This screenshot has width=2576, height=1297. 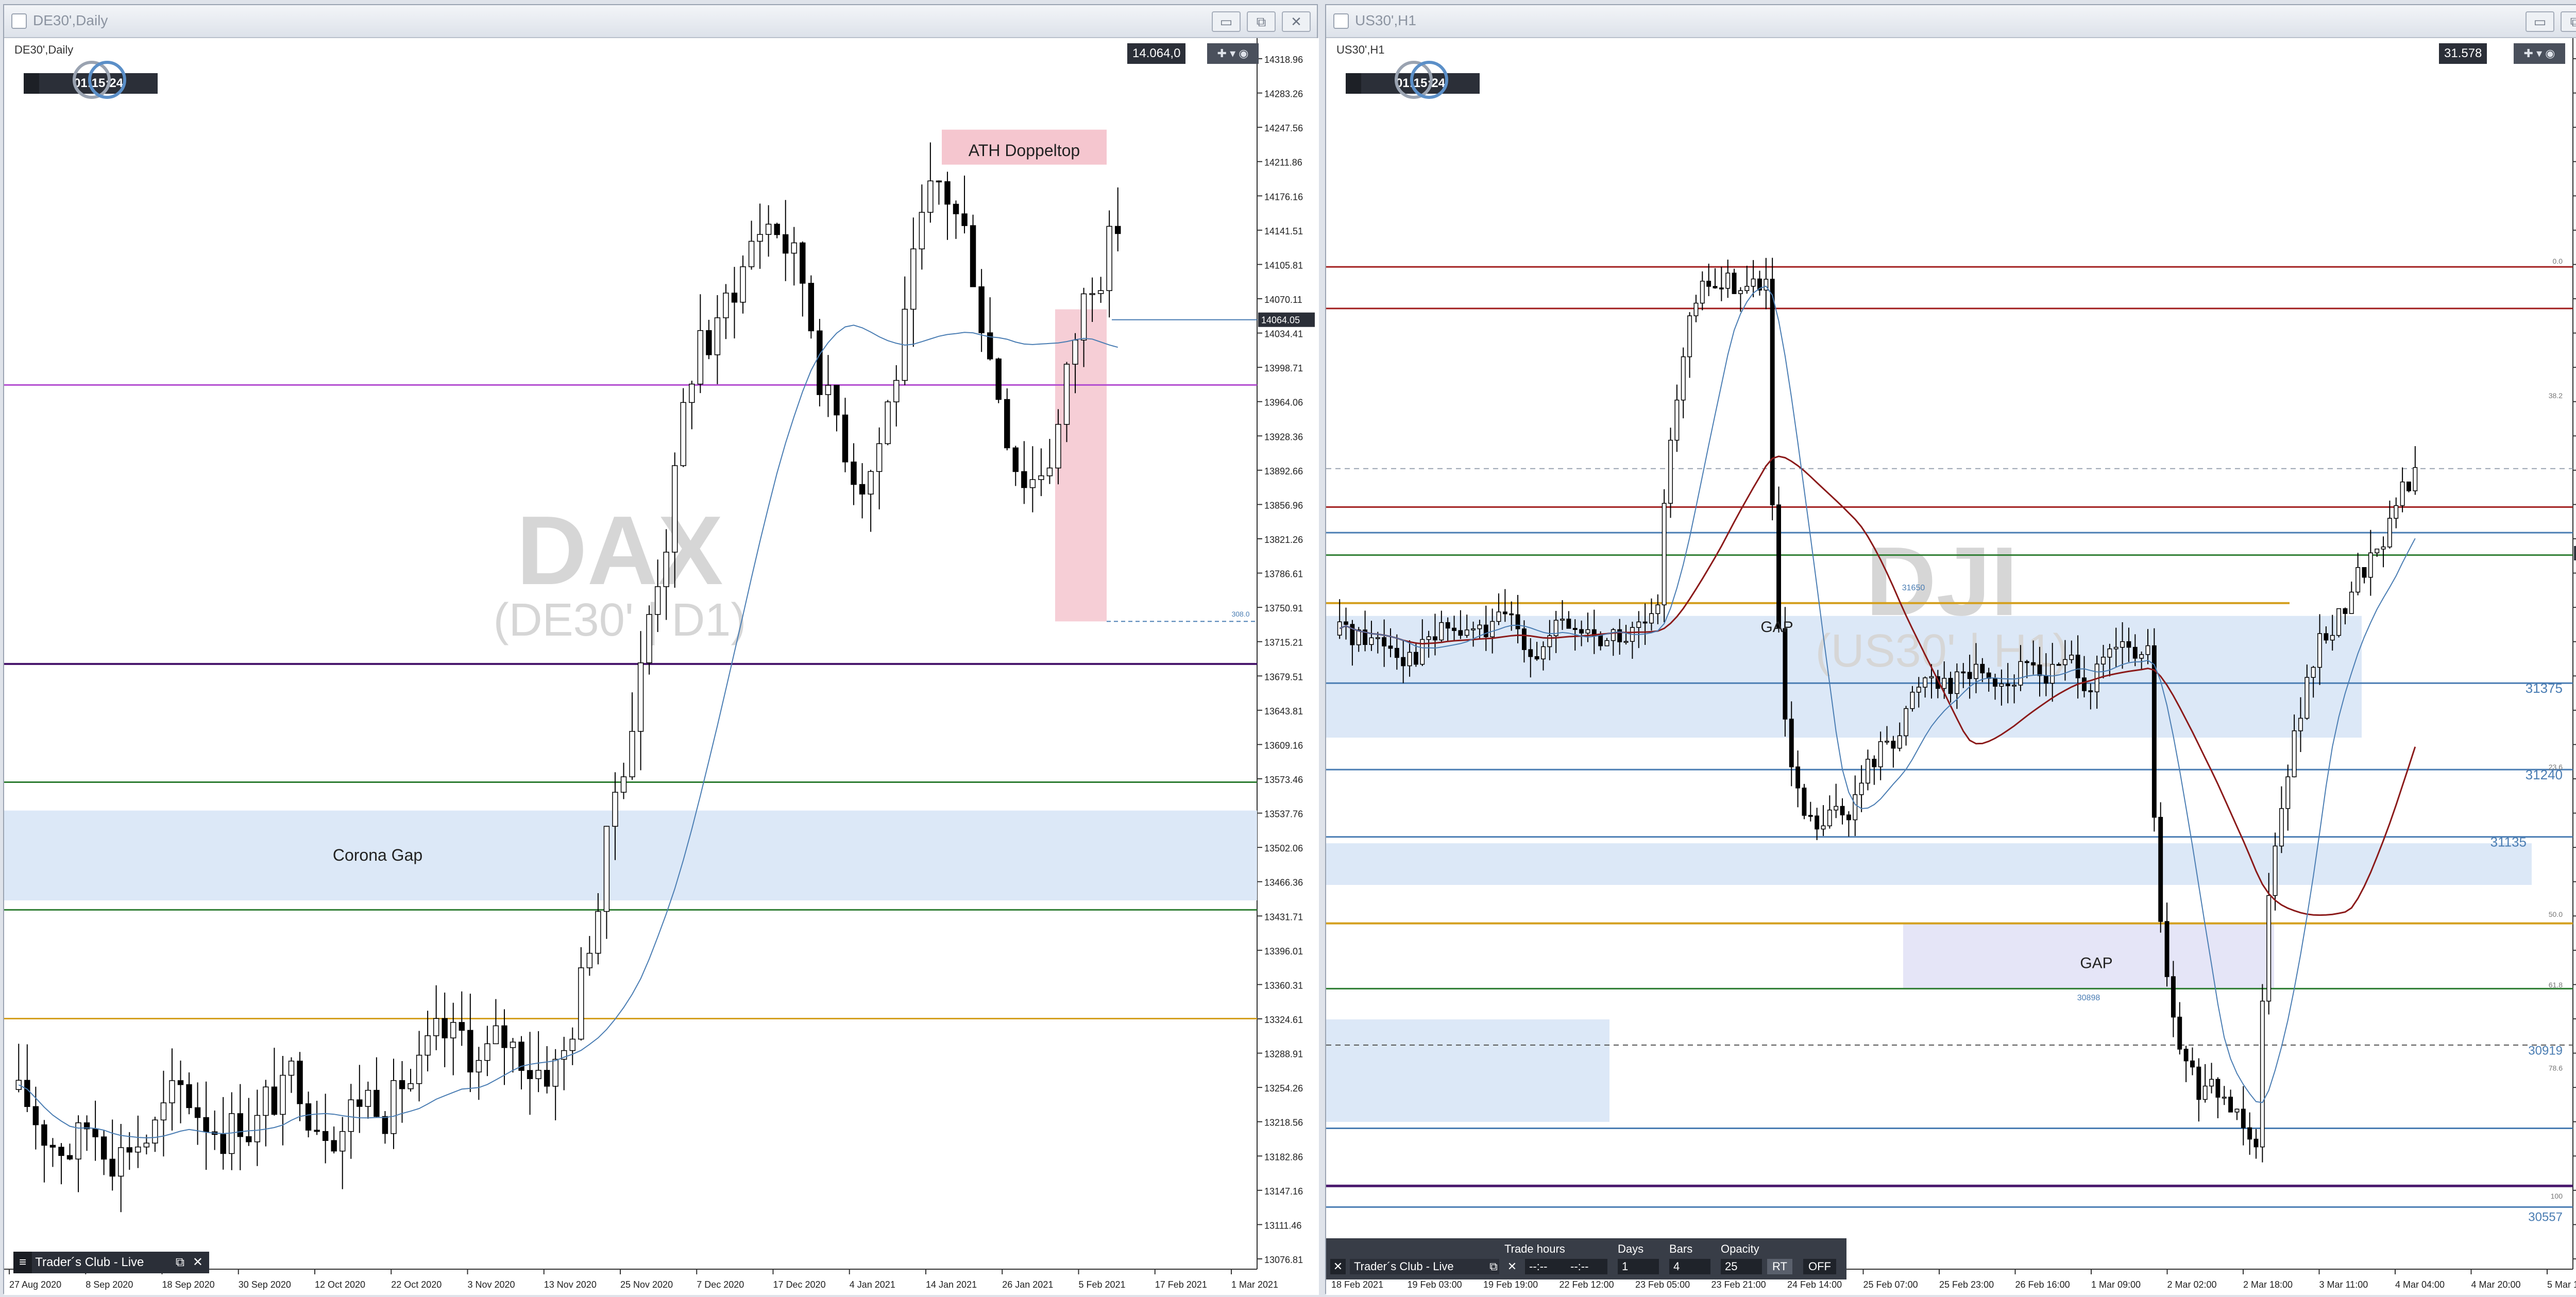 I want to click on small-label-31650: 31650, so click(x=1913, y=588).